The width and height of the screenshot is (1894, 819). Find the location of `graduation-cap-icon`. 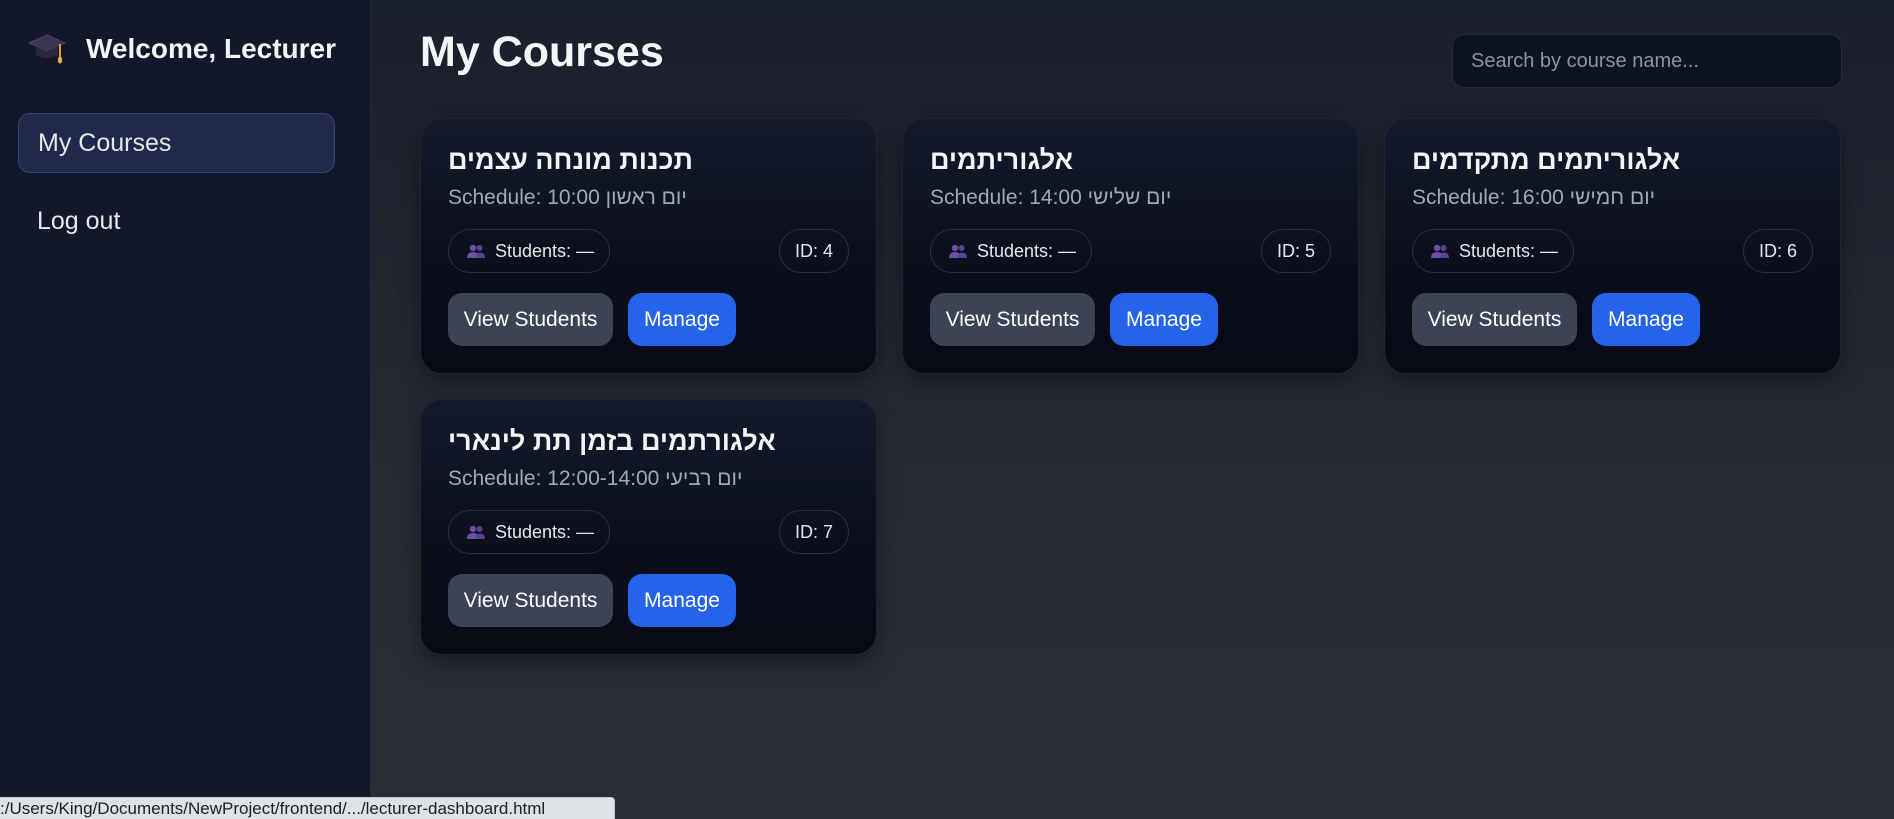

graduation-cap-icon is located at coordinates (47, 49).